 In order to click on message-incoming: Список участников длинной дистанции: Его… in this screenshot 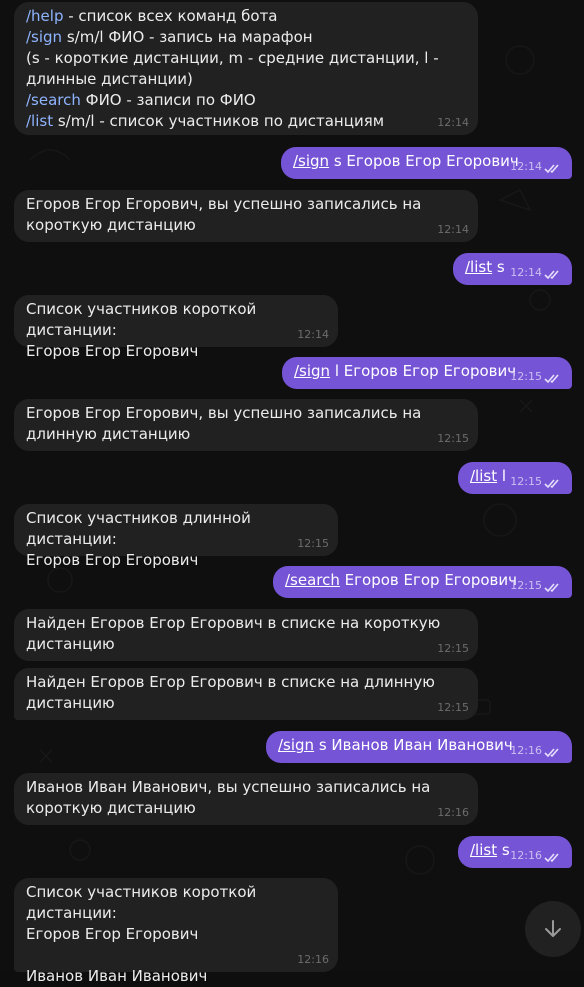, I will do `click(176, 536)`.